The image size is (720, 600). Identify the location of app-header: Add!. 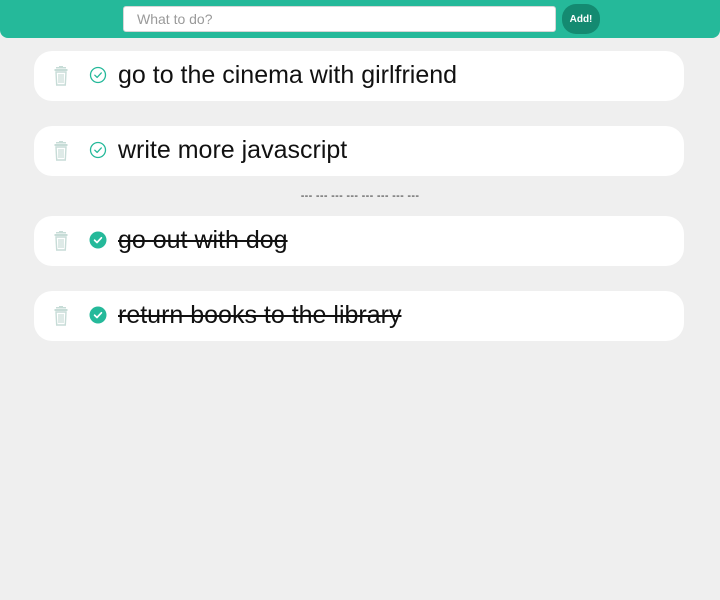
(360, 19).